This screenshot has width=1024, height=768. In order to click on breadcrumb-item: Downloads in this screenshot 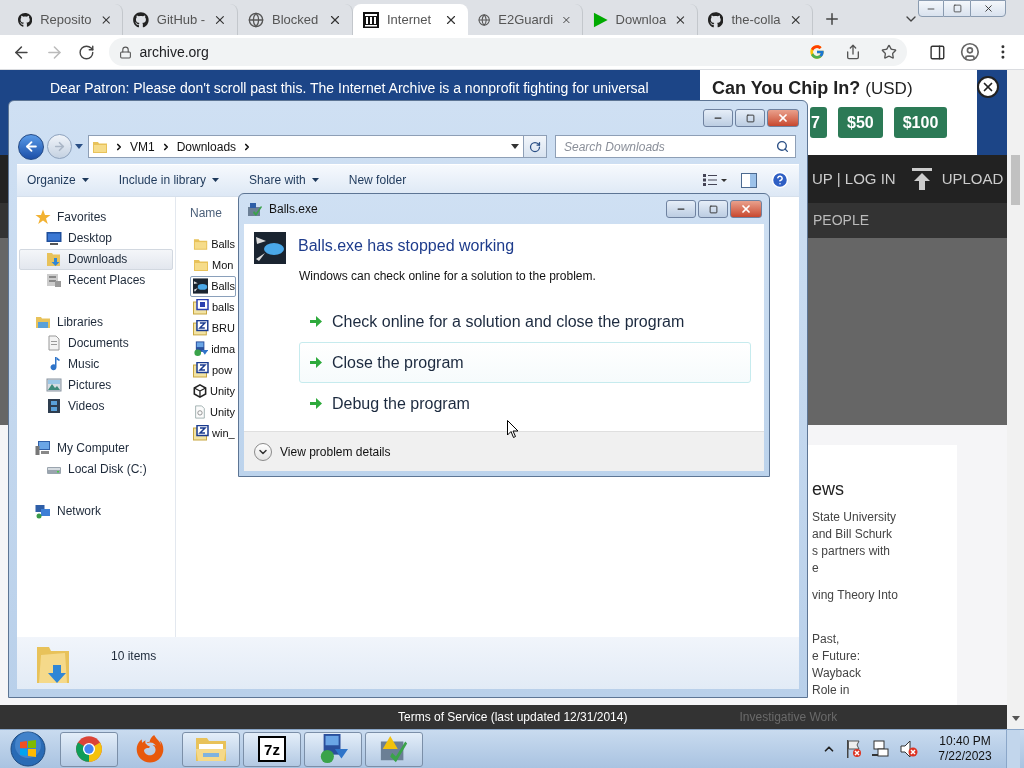, I will do `click(206, 146)`.